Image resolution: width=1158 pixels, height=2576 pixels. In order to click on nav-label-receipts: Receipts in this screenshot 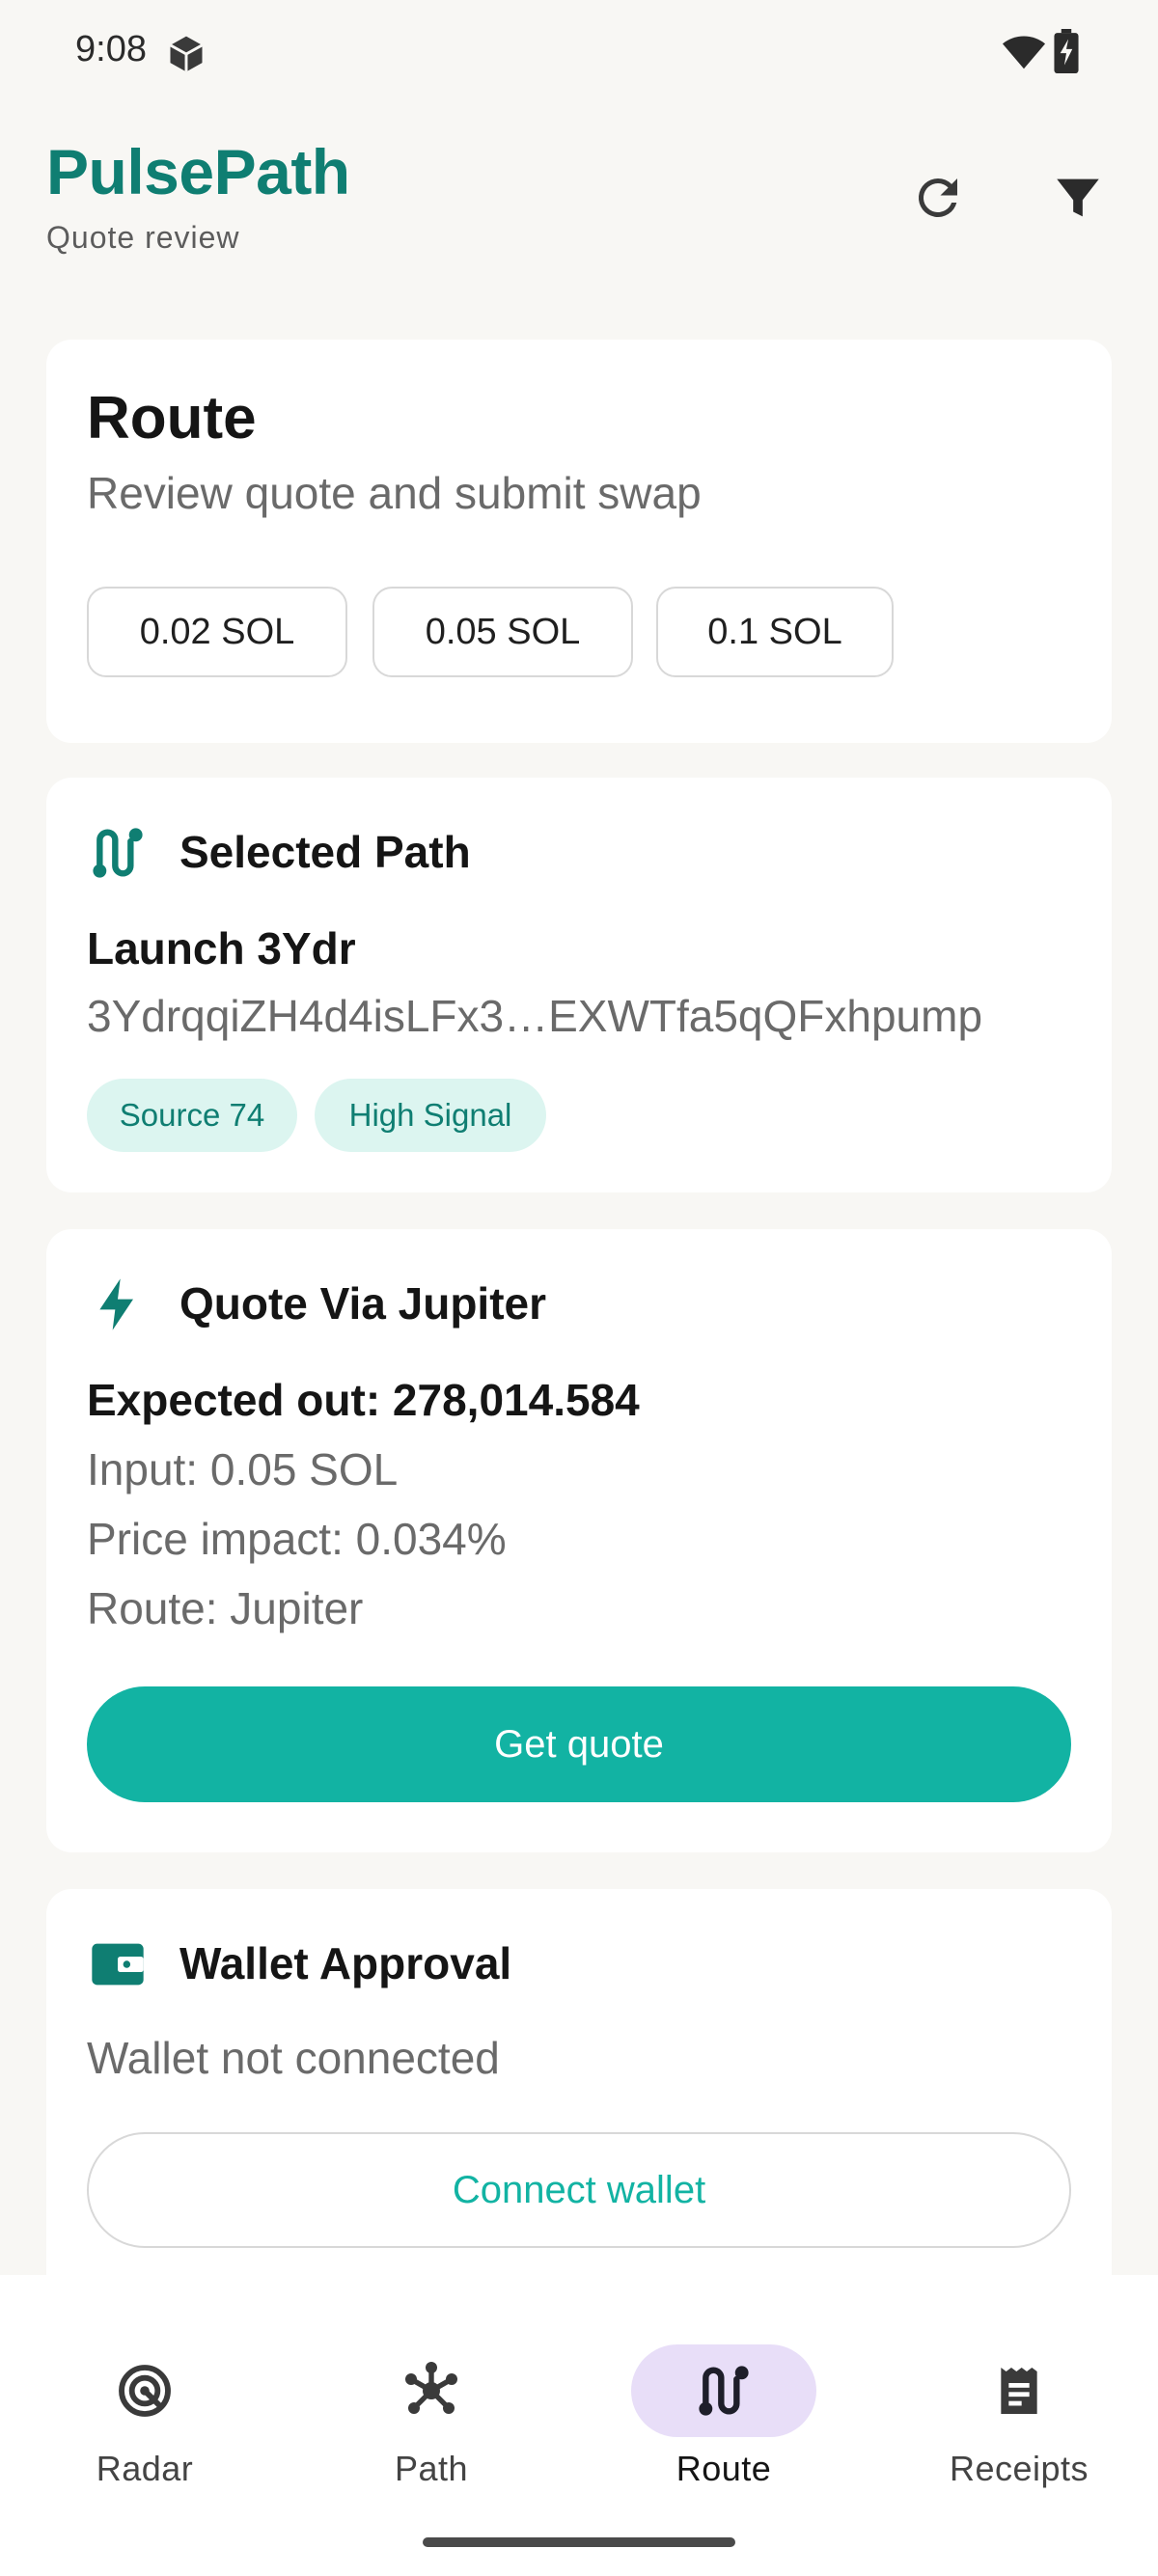, I will do `click(1019, 2468)`.